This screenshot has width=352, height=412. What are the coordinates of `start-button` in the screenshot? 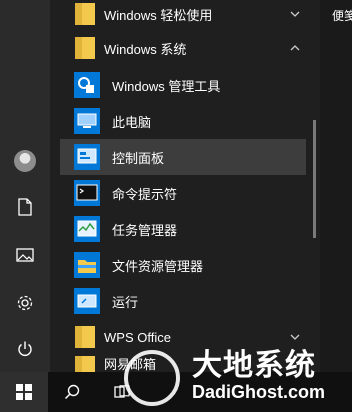 It's located at (24, 392).